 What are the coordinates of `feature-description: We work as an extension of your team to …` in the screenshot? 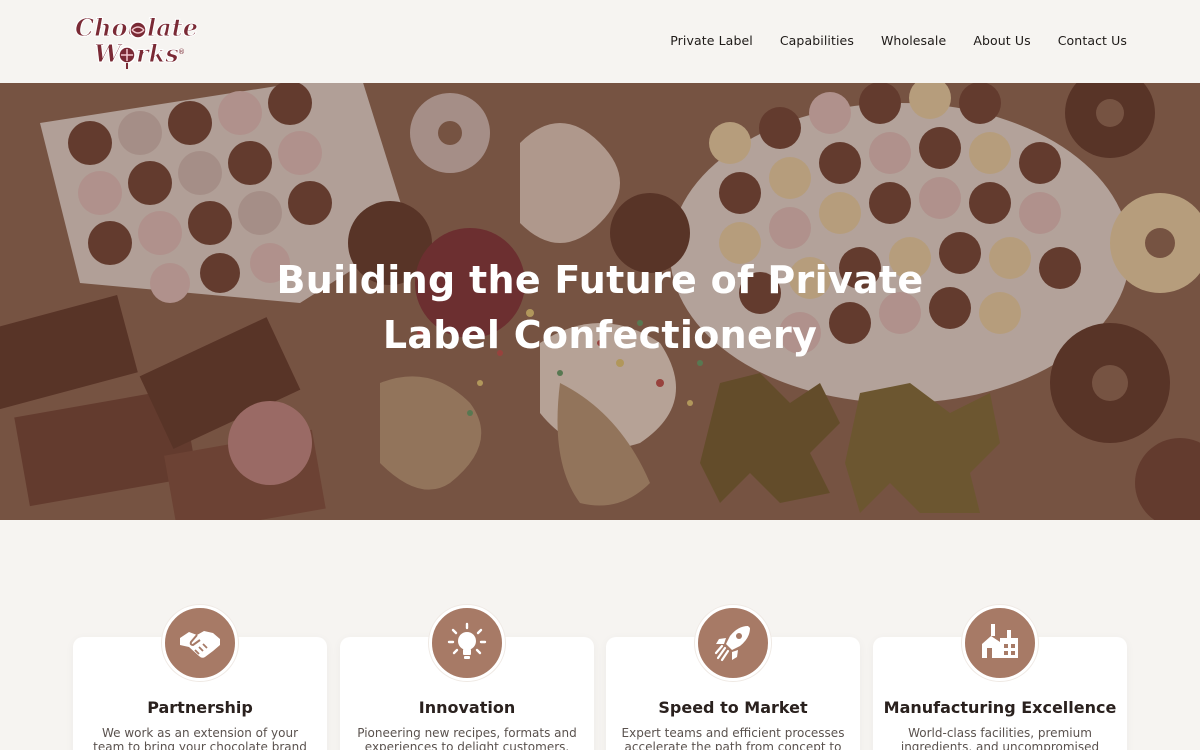 It's located at (200, 738).